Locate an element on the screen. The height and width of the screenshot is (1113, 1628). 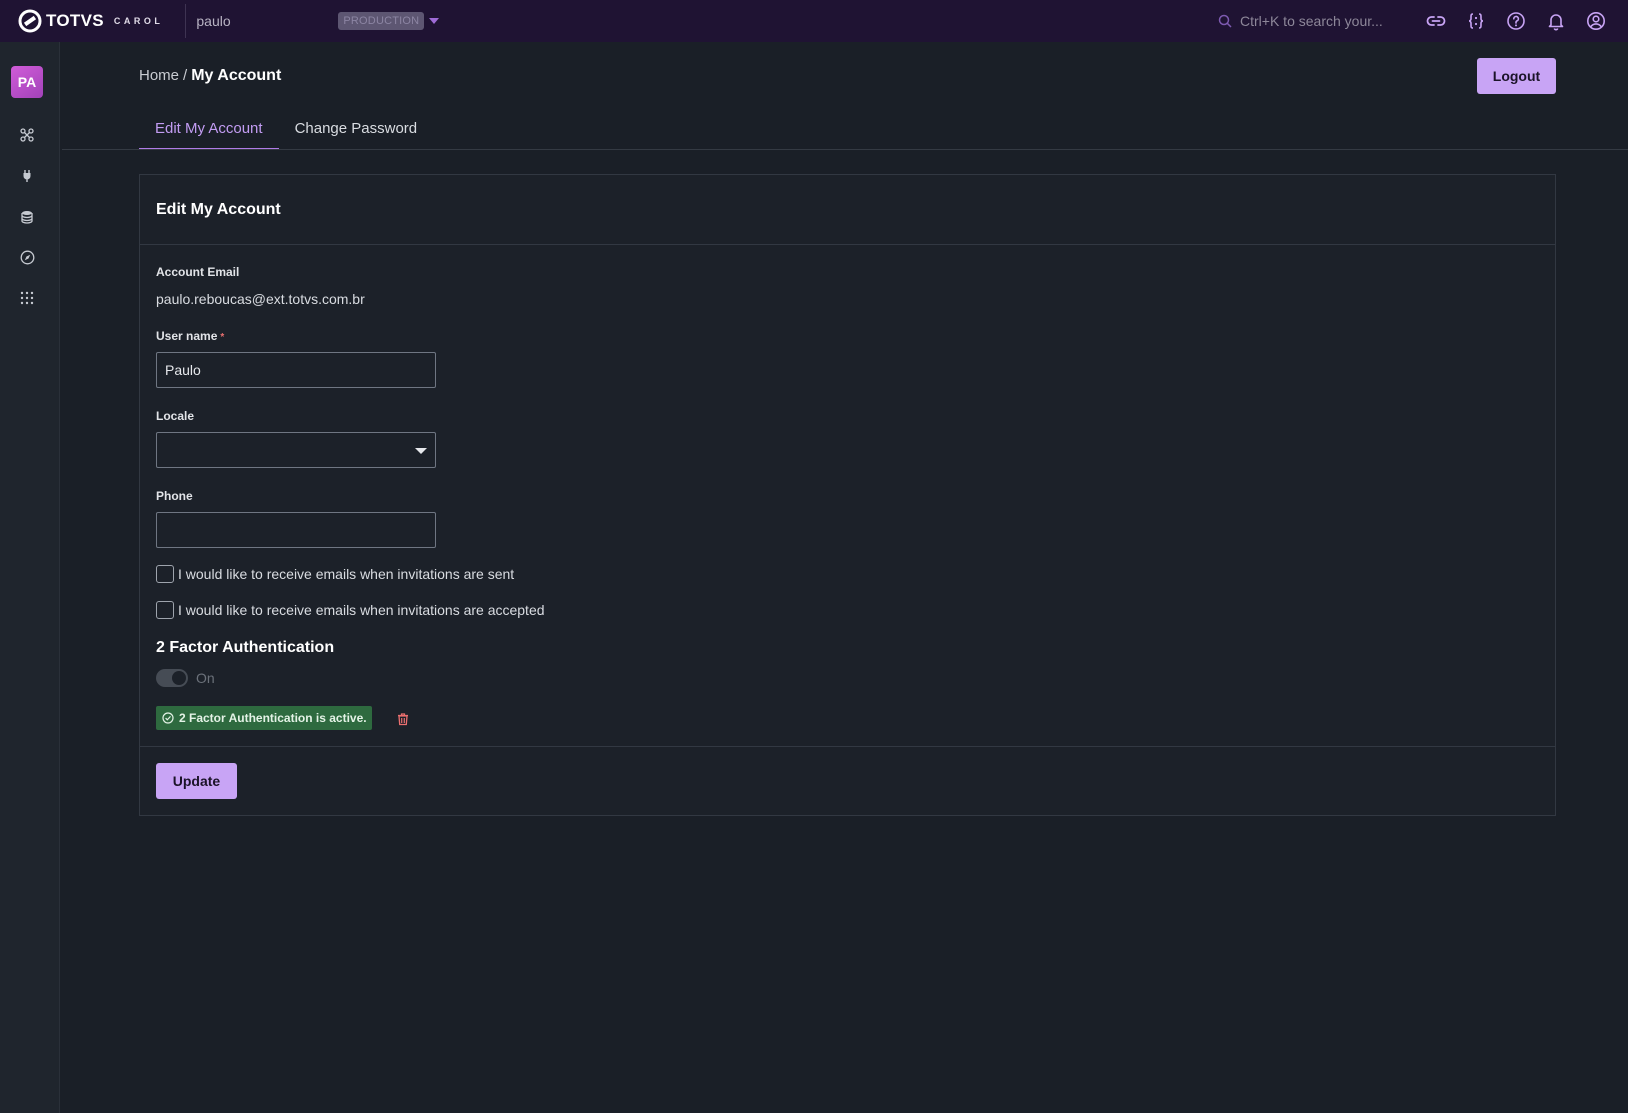
username-label-text: User name is located at coordinates (187, 336).